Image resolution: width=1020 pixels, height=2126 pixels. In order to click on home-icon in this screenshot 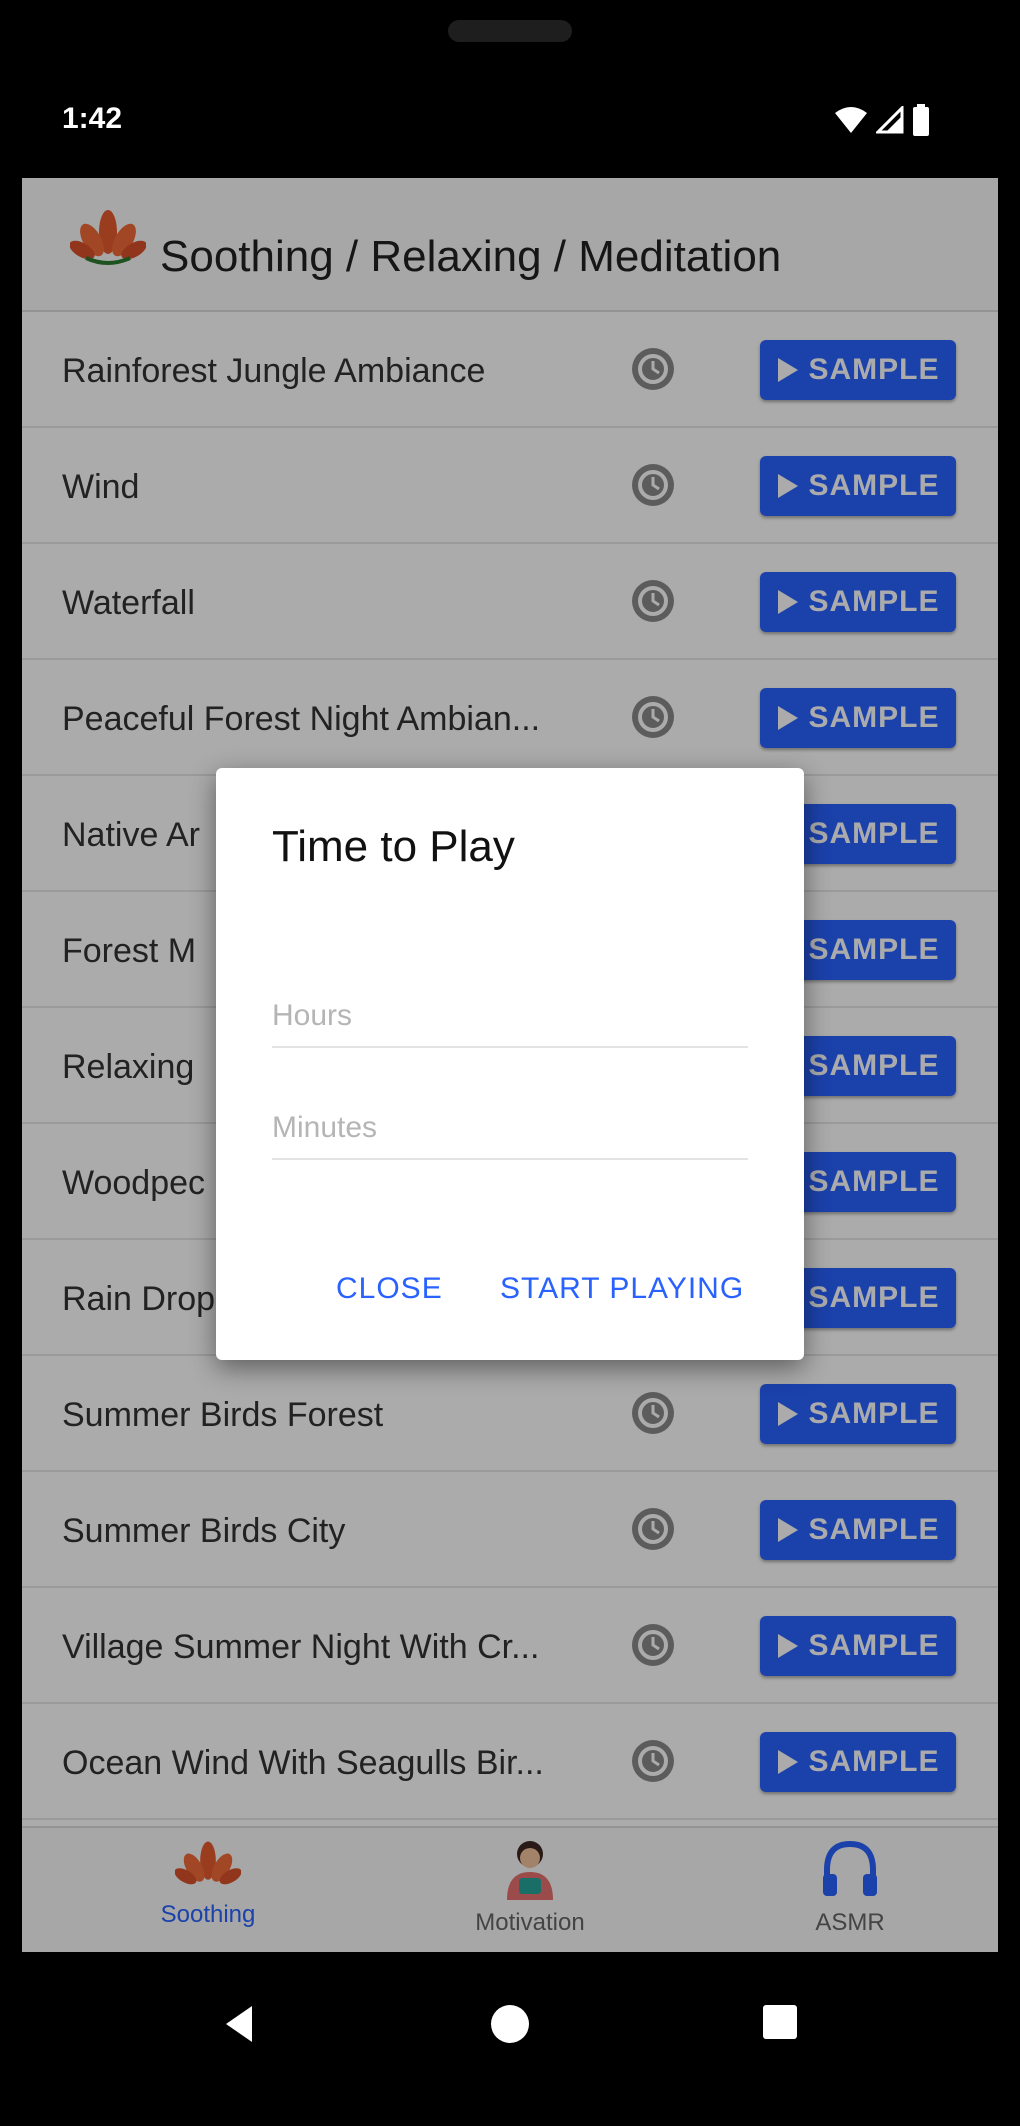, I will do `click(510, 2024)`.